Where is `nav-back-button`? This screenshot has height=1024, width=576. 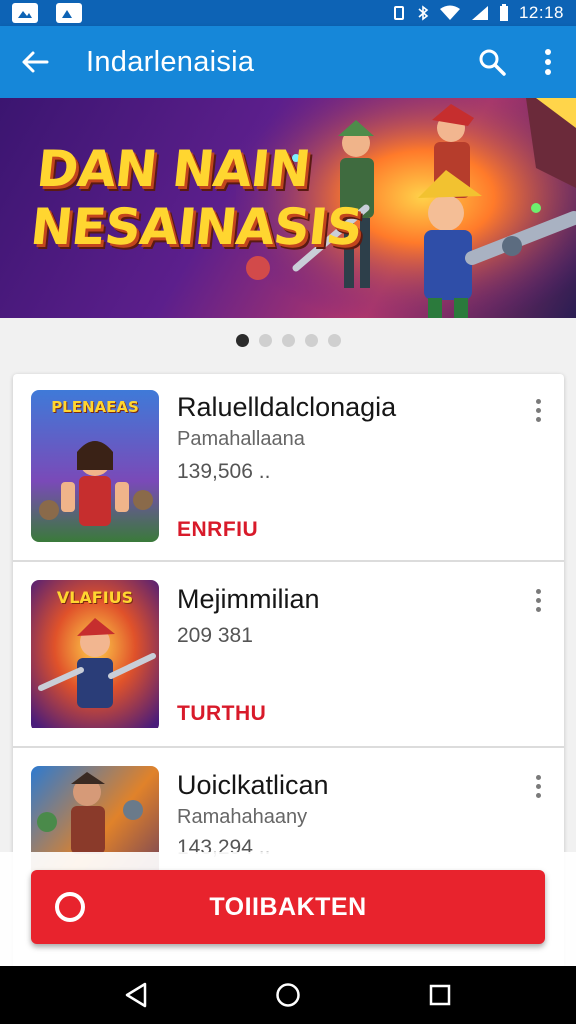 nav-back-button is located at coordinates (136, 995).